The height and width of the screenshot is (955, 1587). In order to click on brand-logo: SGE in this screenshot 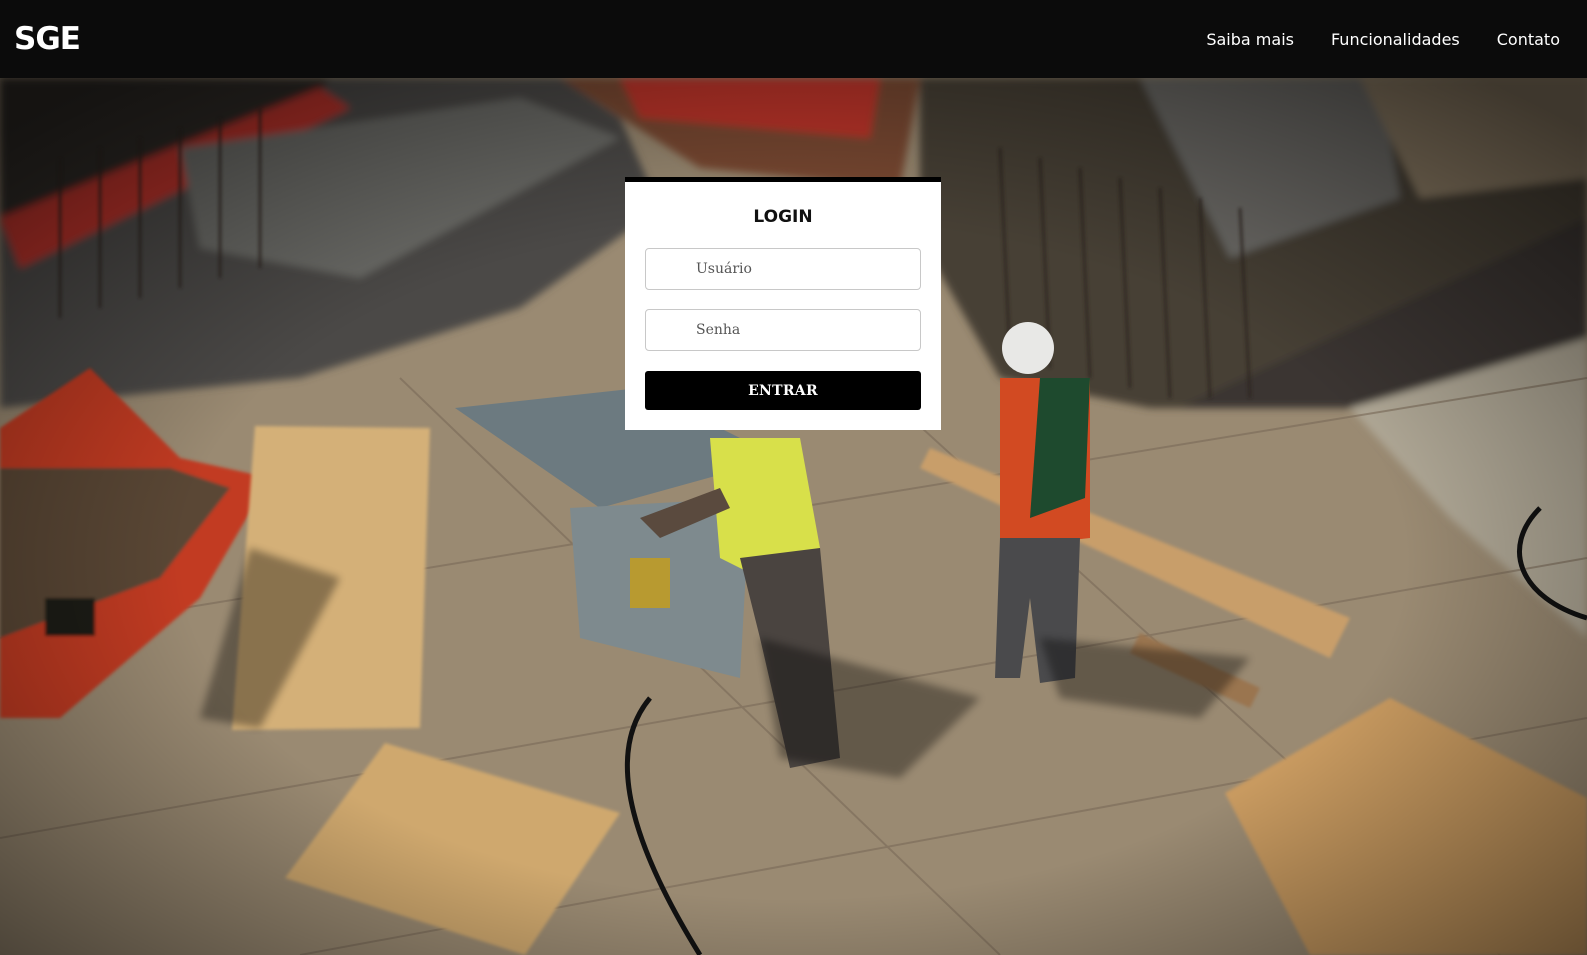, I will do `click(47, 39)`.